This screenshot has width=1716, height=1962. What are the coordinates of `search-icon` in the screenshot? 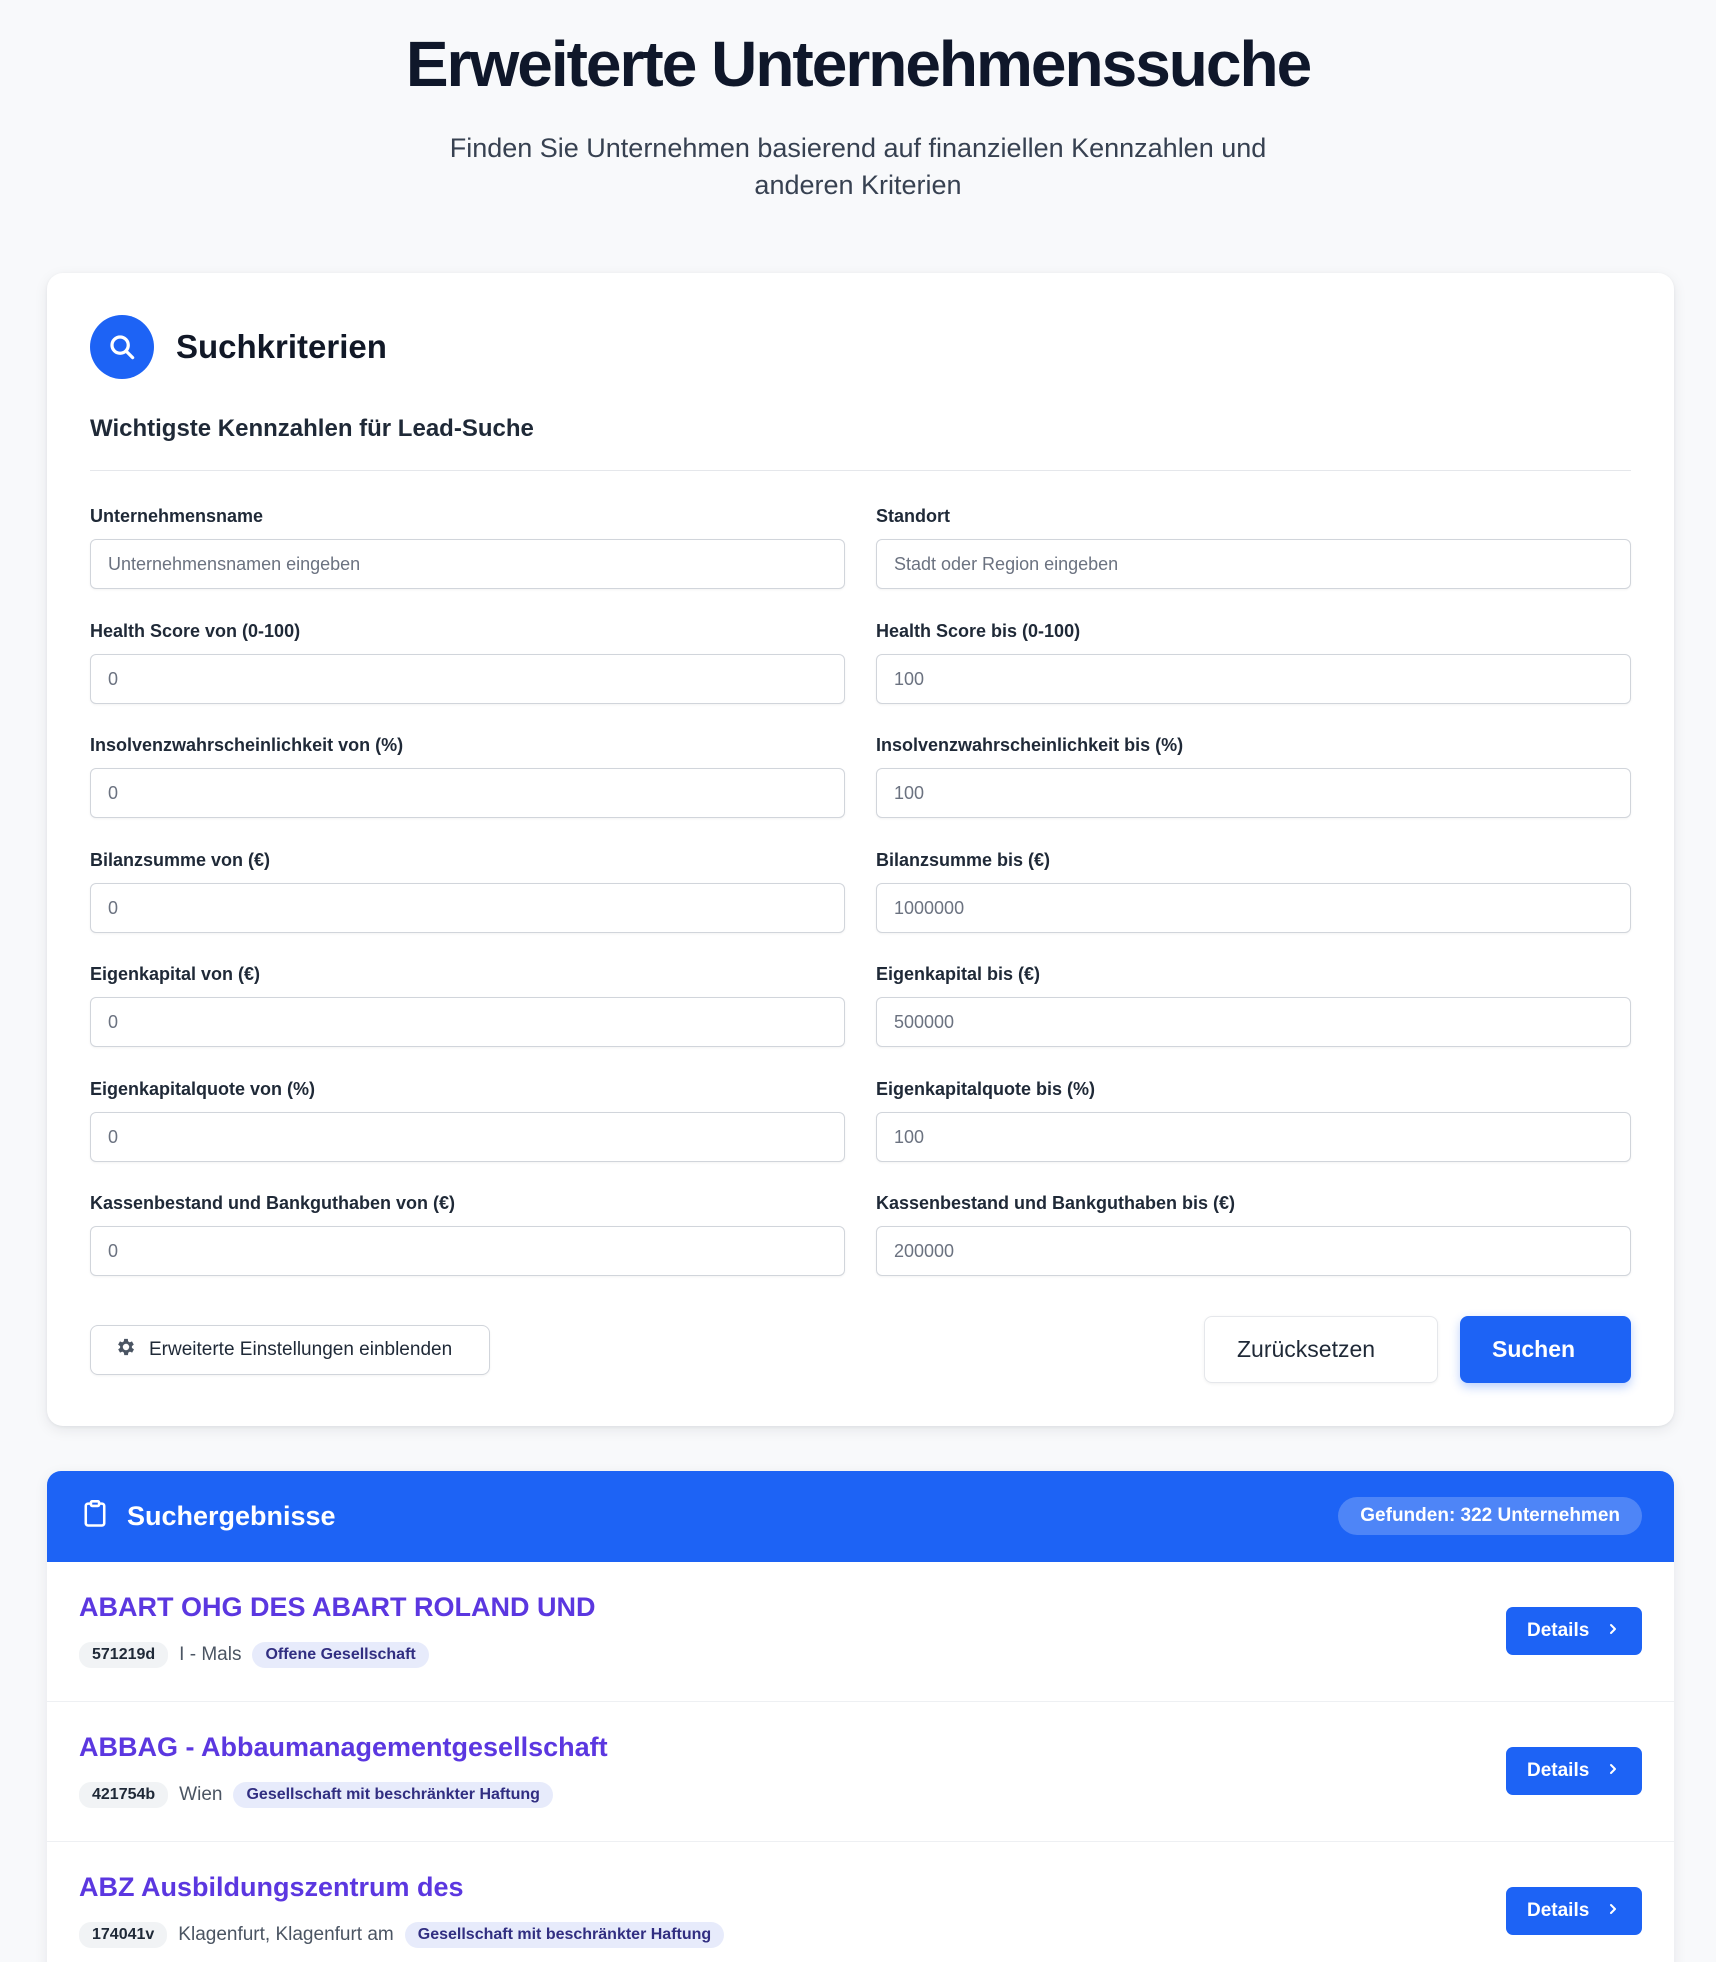 It's located at (122, 347).